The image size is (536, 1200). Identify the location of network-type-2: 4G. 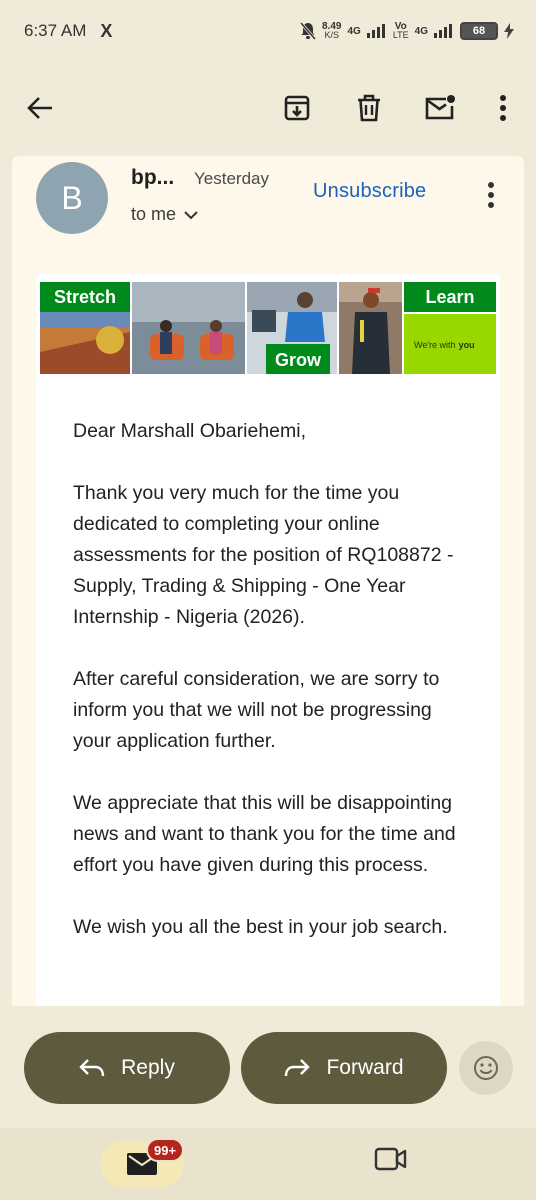
(421, 31).